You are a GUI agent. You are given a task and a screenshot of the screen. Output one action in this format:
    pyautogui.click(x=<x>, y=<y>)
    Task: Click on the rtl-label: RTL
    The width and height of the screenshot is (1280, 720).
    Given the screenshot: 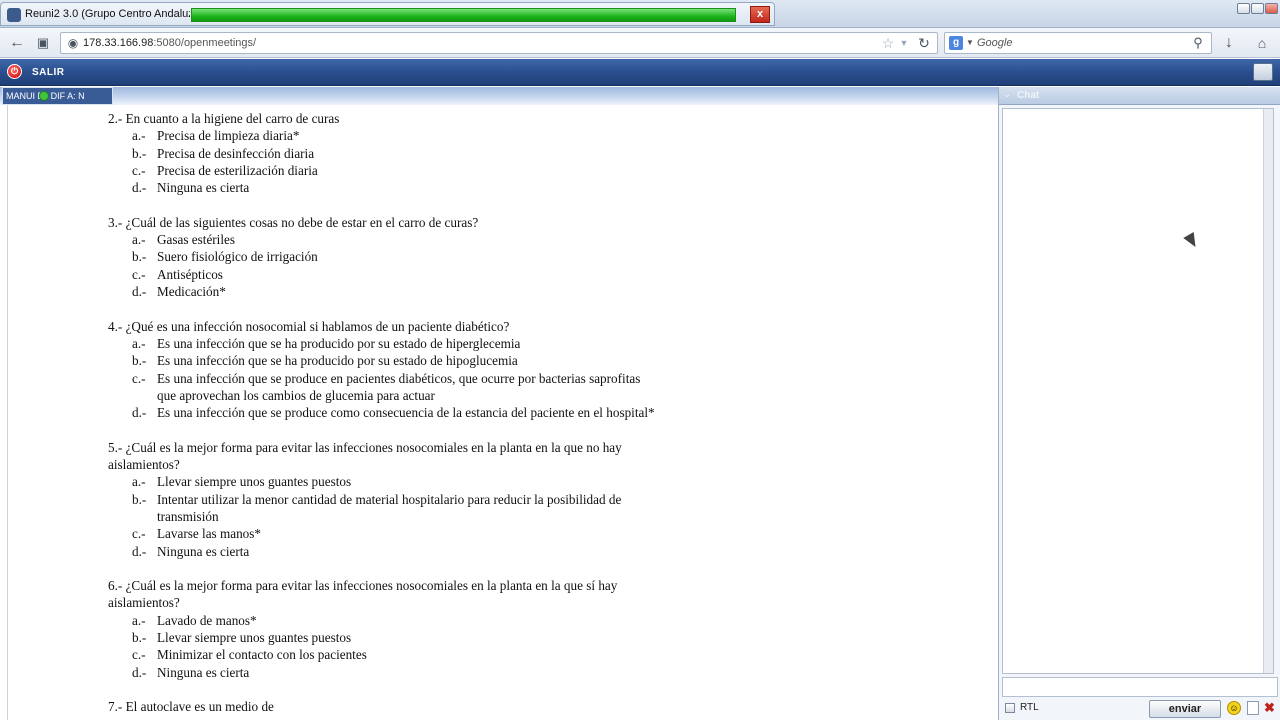 What is the action you would take?
    pyautogui.click(x=1029, y=707)
    